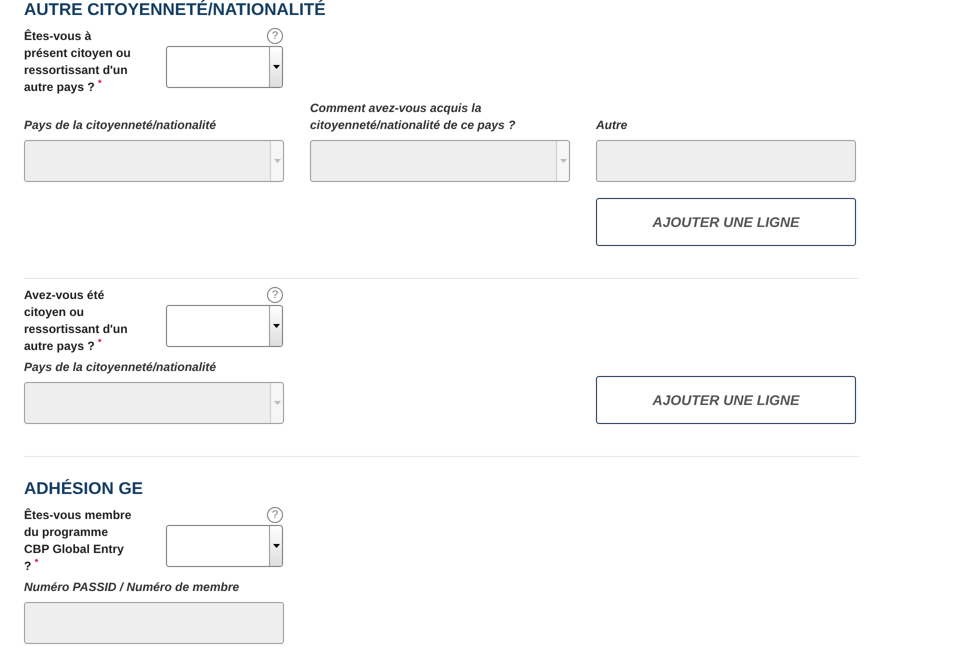 This screenshot has width=980, height=658. Describe the element at coordinates (78, 62) in the screenshot. I see `question-label: Êtes-vous à présent citoyen ou ressortissant d'un autre pays ? $^{*}$` at that location.